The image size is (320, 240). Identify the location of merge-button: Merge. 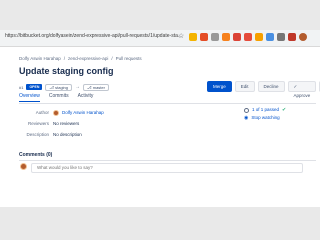
(219, 86).